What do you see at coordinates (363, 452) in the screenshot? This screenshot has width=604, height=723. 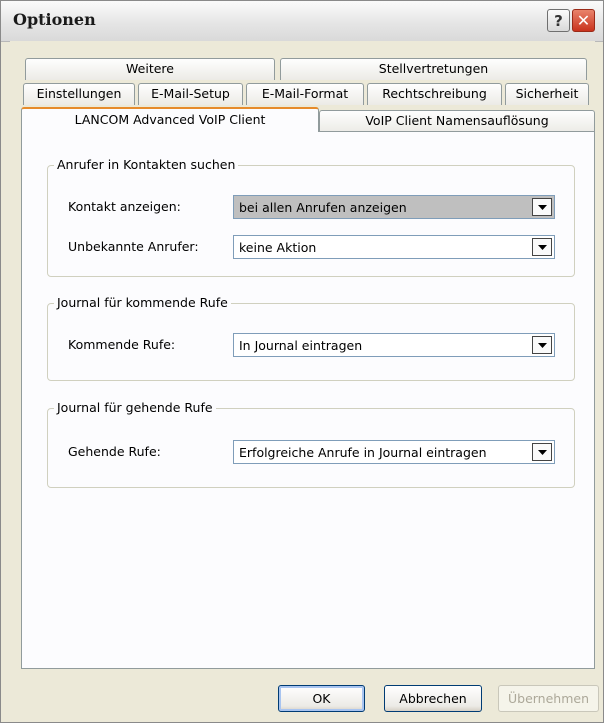 I see `outgoing-calls-value: Erfolgreiche Anrufe in Journal eintragen` at bounding box center [363, 452].